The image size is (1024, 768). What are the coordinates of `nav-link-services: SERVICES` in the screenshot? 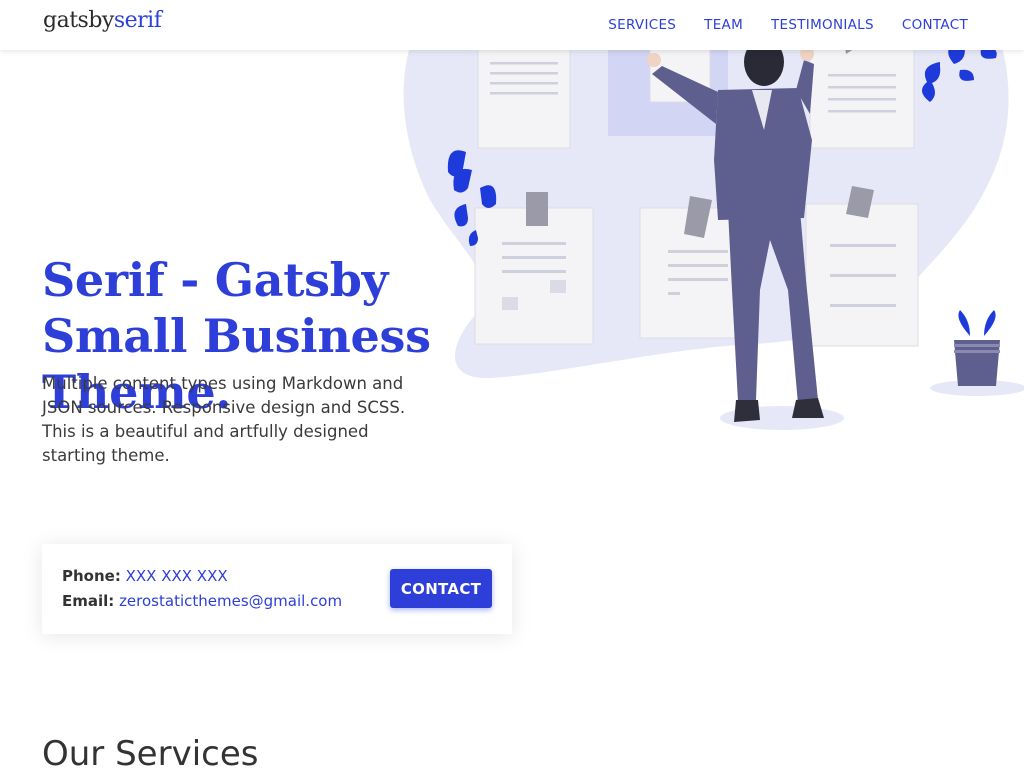 It's located at (642, 25).